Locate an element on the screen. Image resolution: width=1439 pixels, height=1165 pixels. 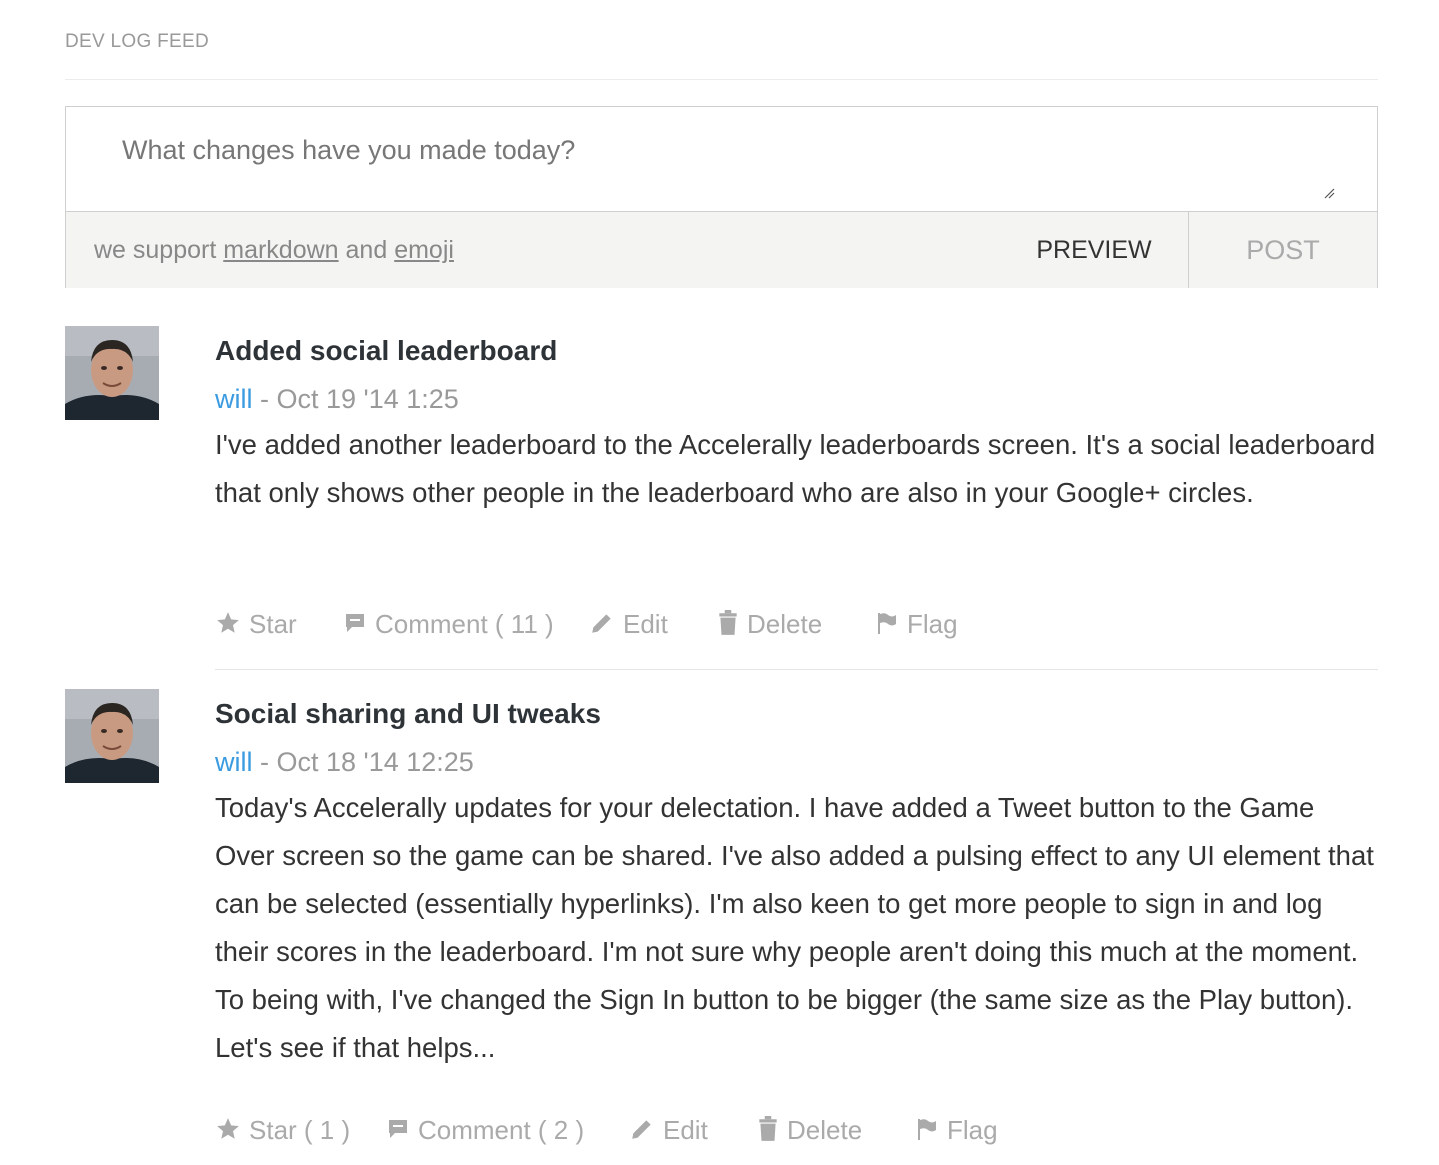
post-title: Social sharing and UI tweaks is located at coordinates (796, 714).